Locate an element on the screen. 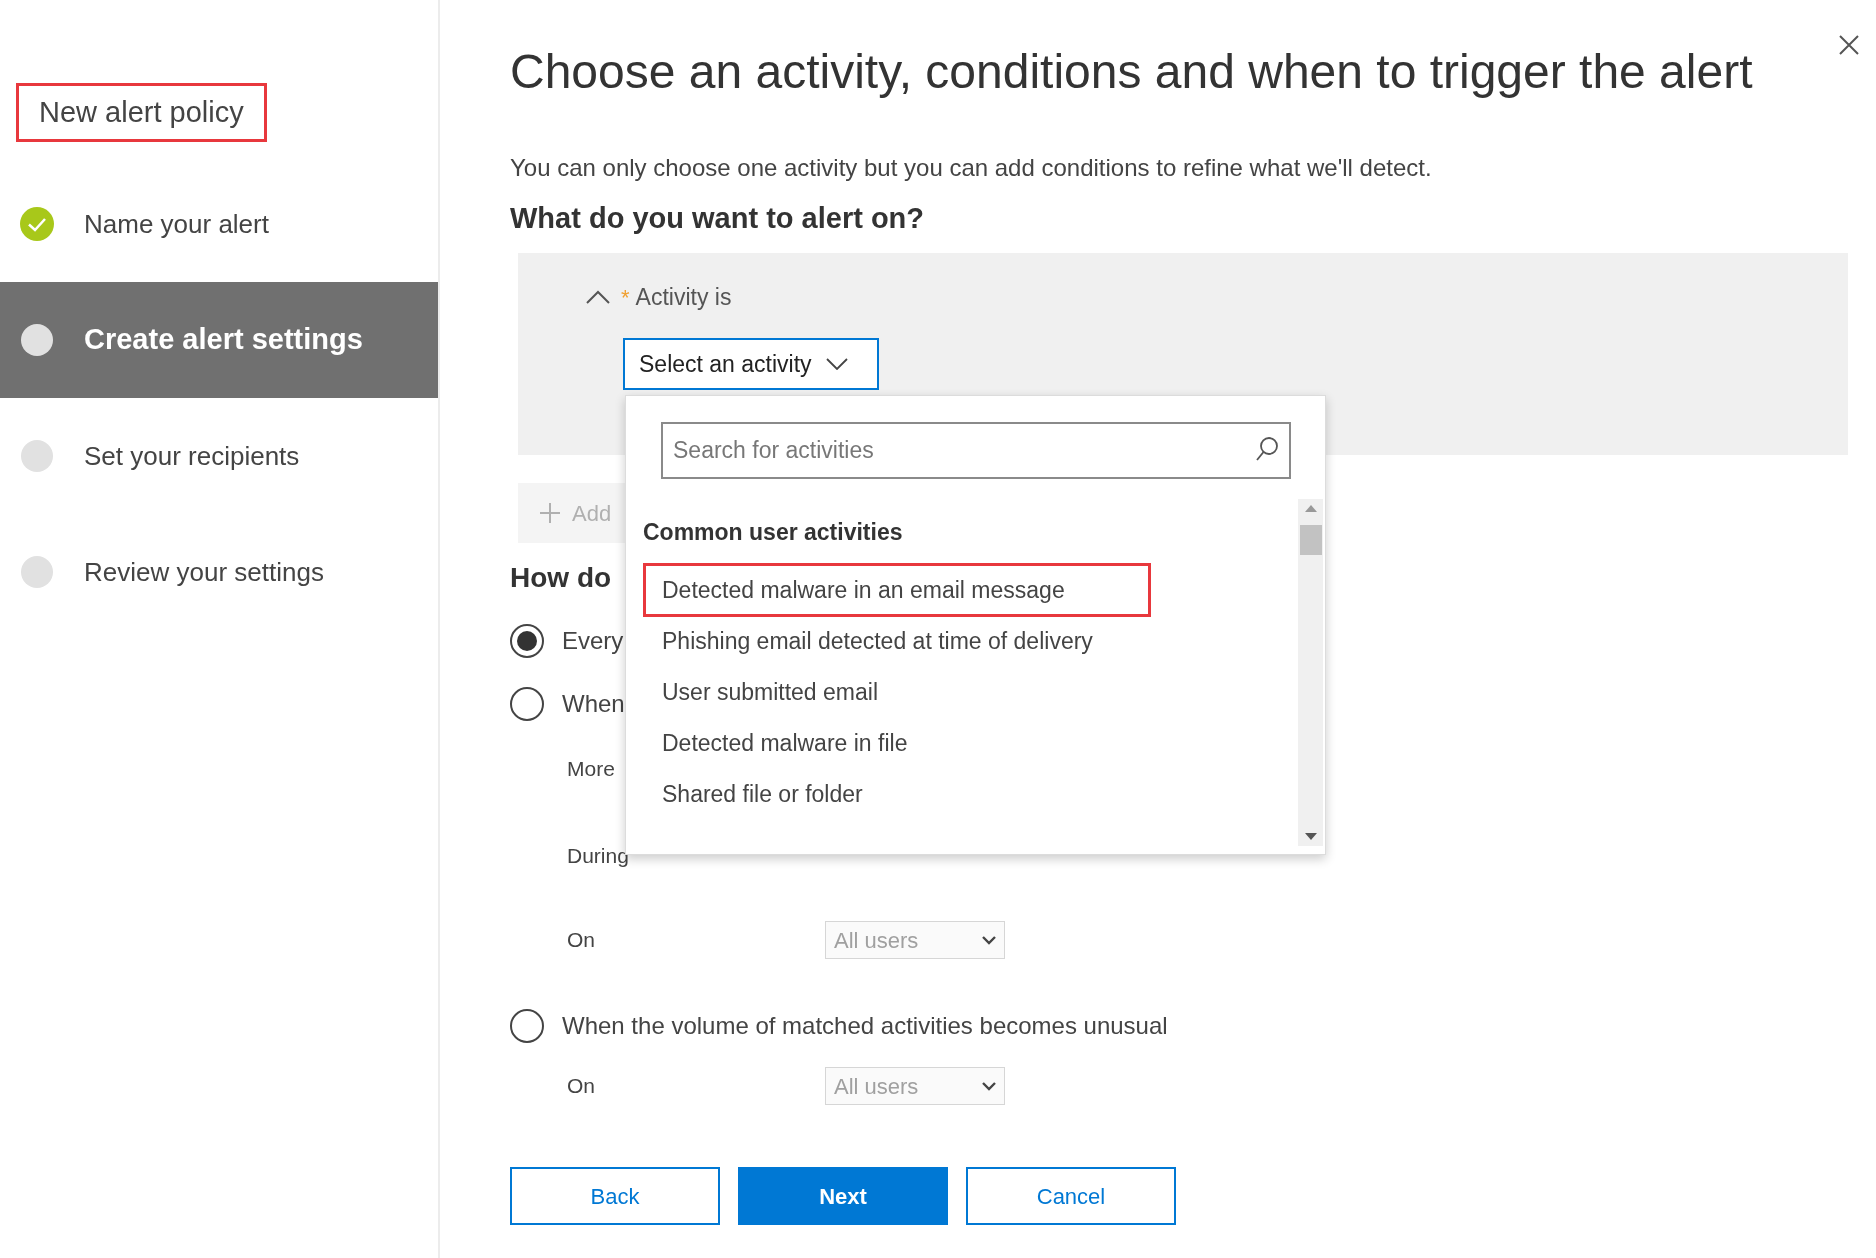 The image size is (1876, 1258). wizard-step: Create alert settings is located at coordinates (219, 340).